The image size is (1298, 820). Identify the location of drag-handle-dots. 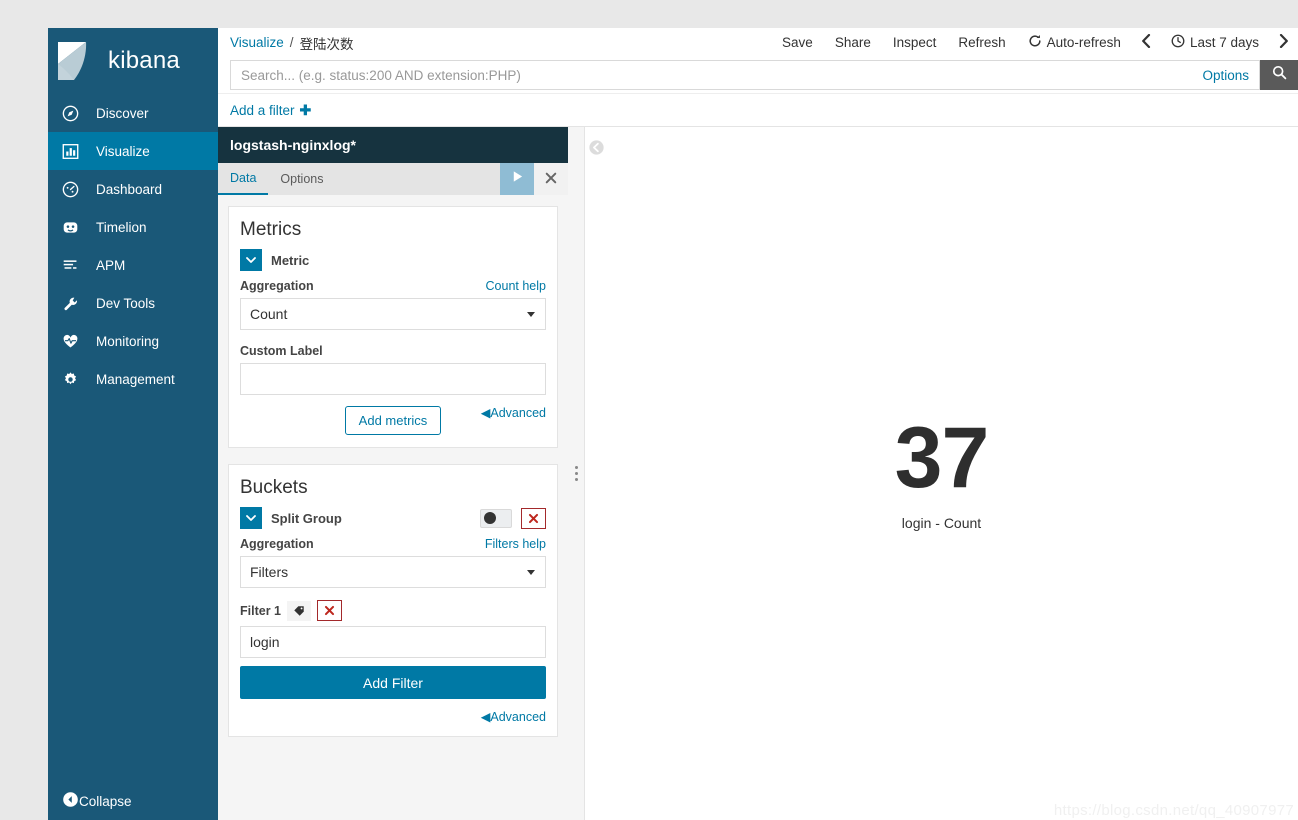
(576, 473).